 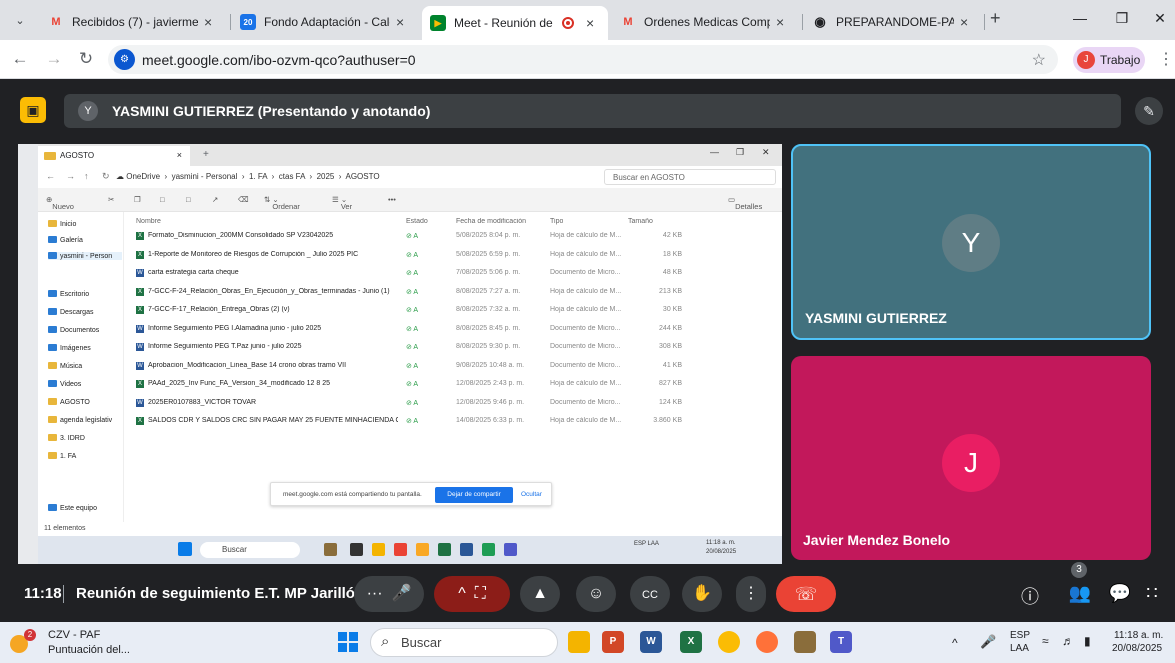 What do you see at coordinates (85, 256) in the screenshot?
I see `sidebar-item: yasmini - Person` at bounding box center [85, 256].